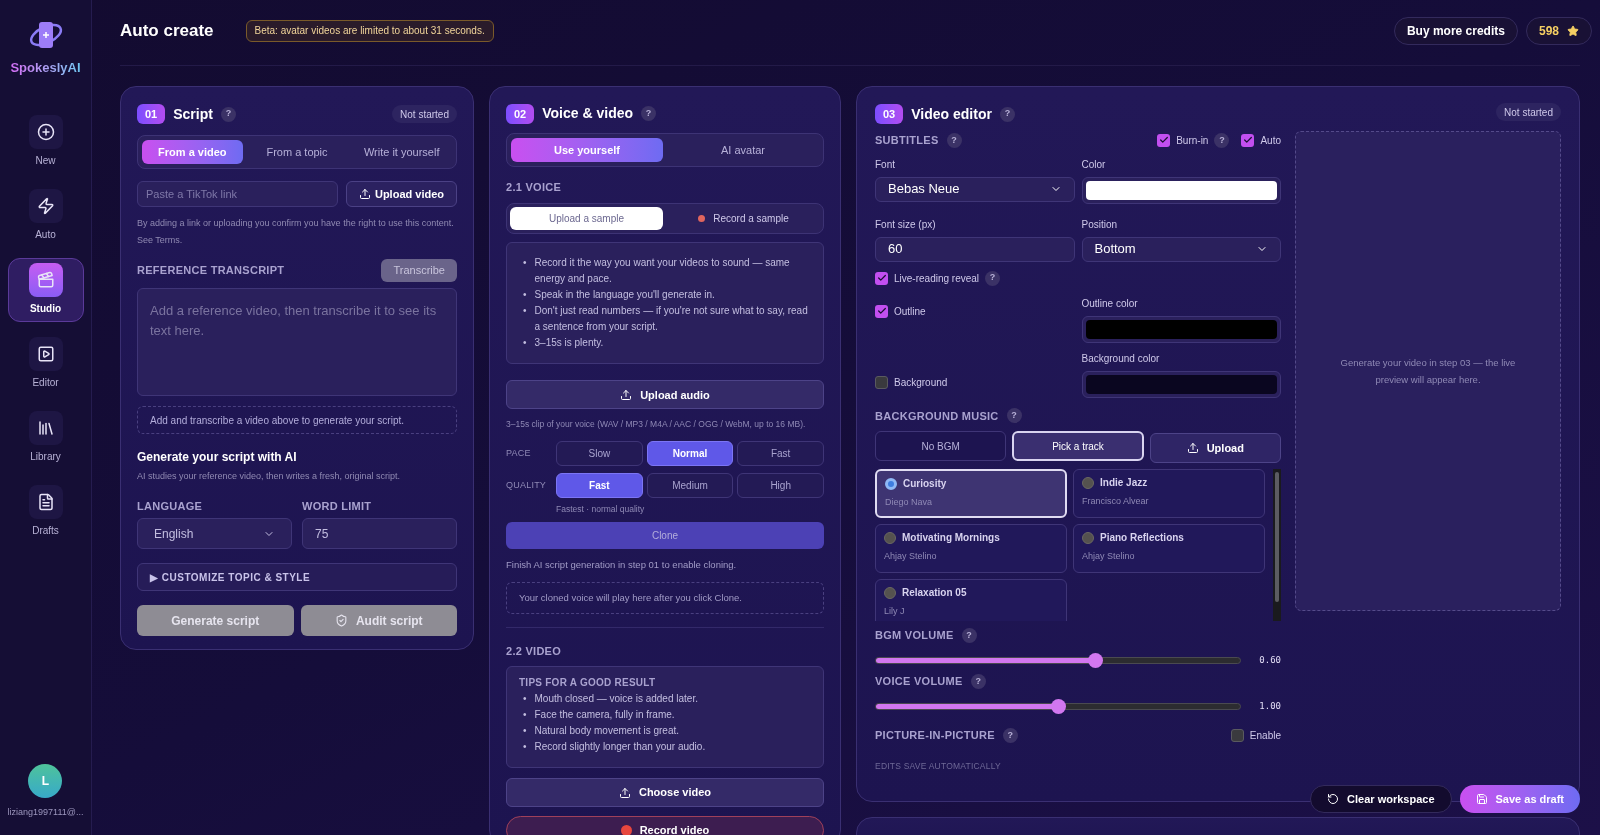 Image resolution: width=1600 pixels, height=835 pixels. Describe the element at coordinates (599, 453) in the screenshot. I see `option-button: Slow` at that location.